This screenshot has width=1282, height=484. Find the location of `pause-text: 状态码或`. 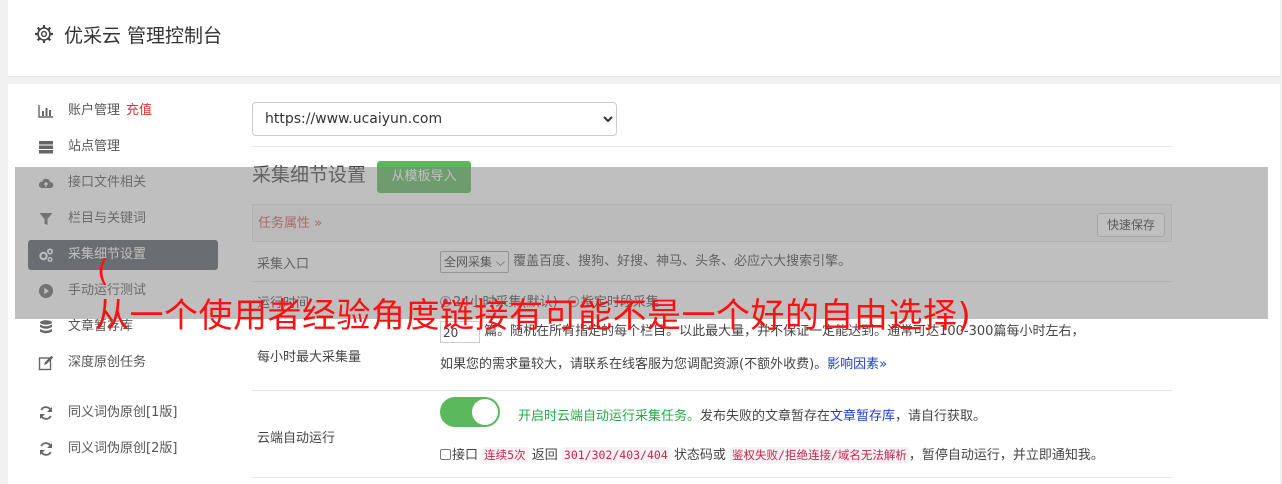

pause-text: 状态码或 is located at coordinates (699, 455).